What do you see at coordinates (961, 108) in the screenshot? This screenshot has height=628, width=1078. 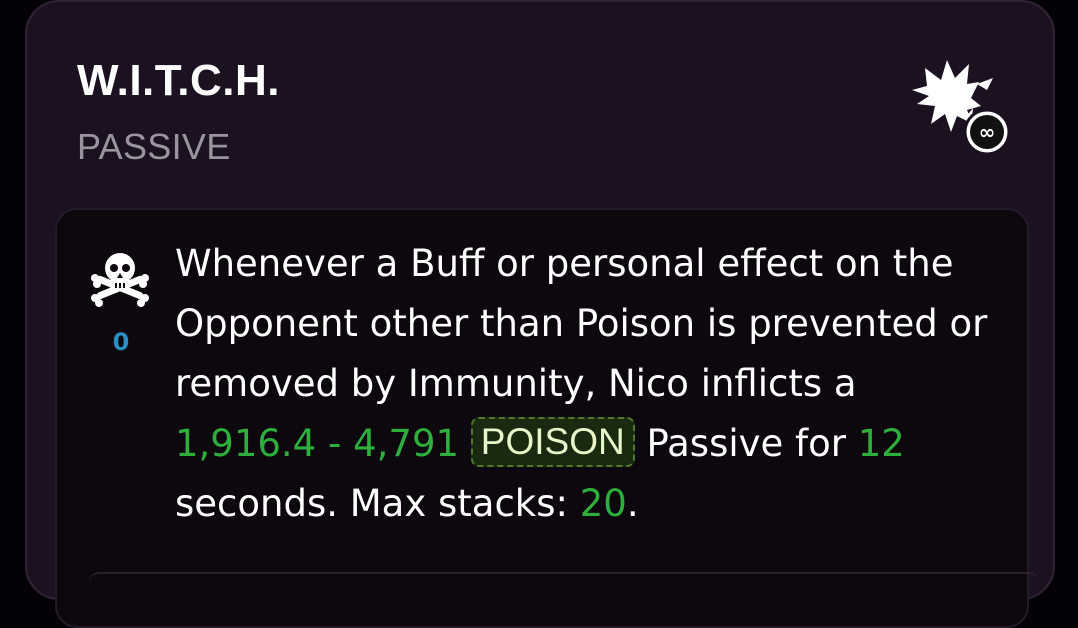 I see `burst-infinity-icon: ∞` at bounding box center [961, 108].